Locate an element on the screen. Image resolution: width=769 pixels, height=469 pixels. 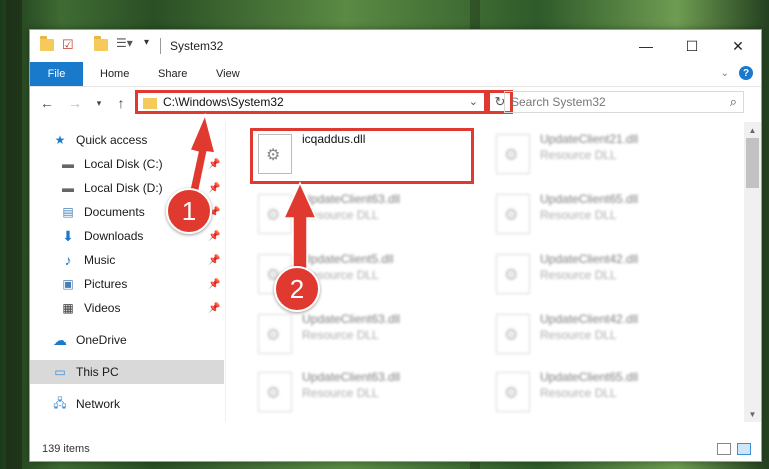
callout-badge-1: 1 is located at coordinates (189, 211).